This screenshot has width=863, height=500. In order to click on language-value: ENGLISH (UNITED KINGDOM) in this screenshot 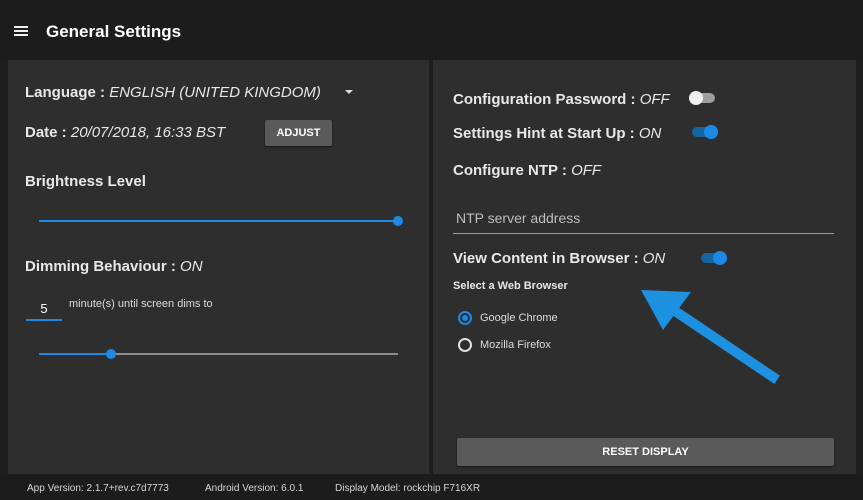, I will do `click(215, 92)`.